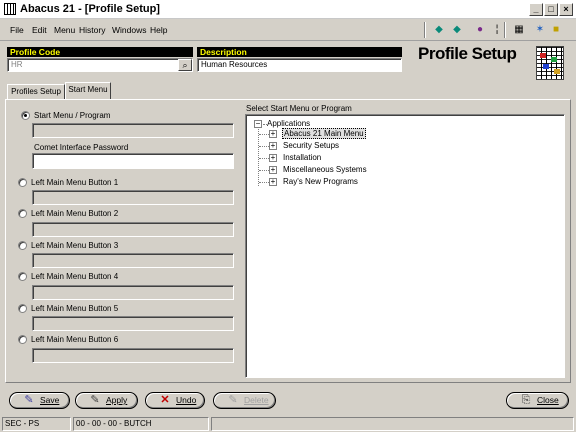 Image resolution: width=576 pixels, height=432 pixels. Describe the element at coordinates (133, 130) in the screenshot. I see `start-menu-program-field` at that location.